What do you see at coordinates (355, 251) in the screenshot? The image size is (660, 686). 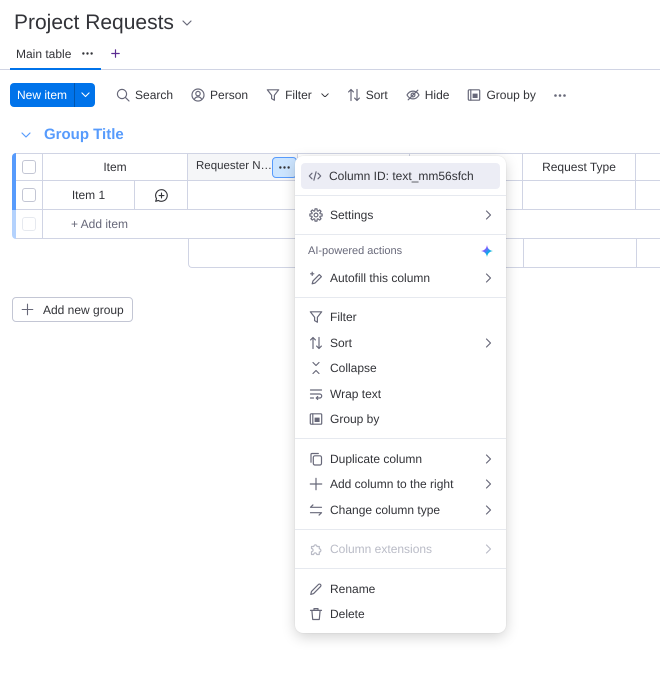 I see `section-heading: AI-powered actions` at bounding box center [355, 251].